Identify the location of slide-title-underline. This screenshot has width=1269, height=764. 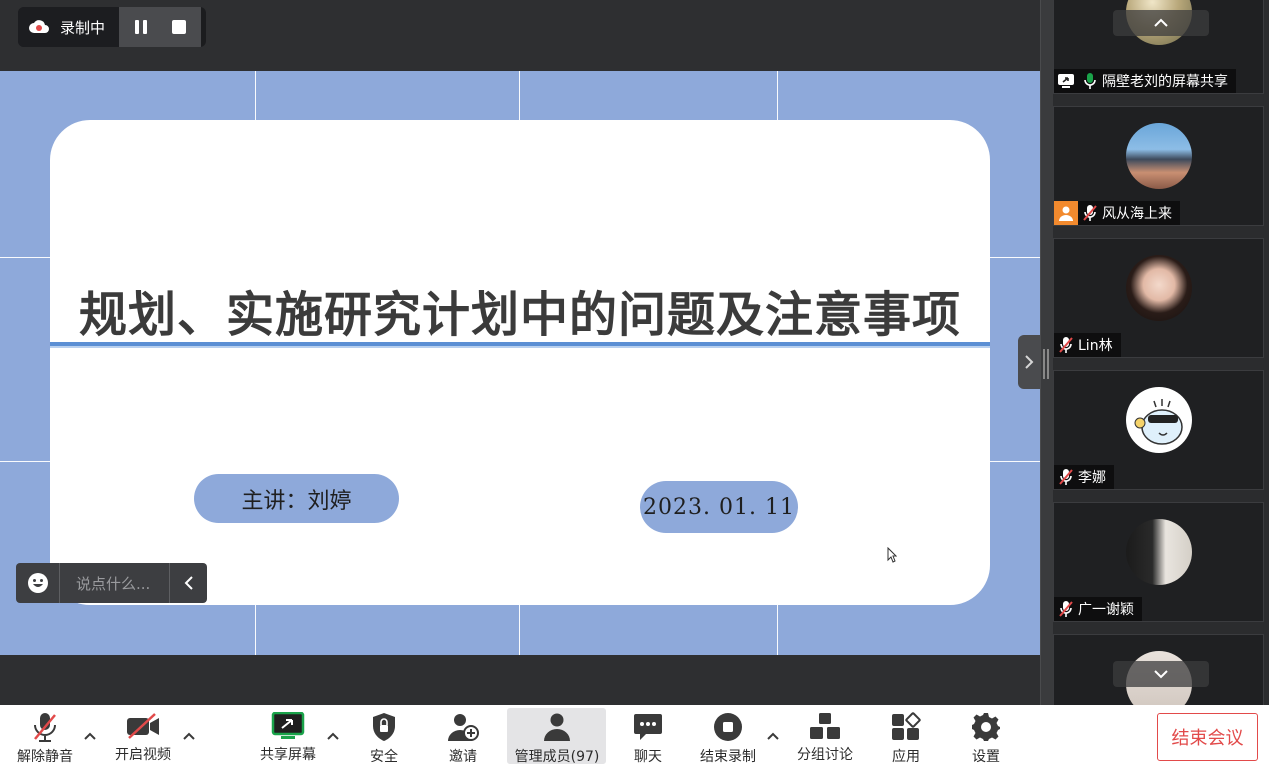
(520, 345).